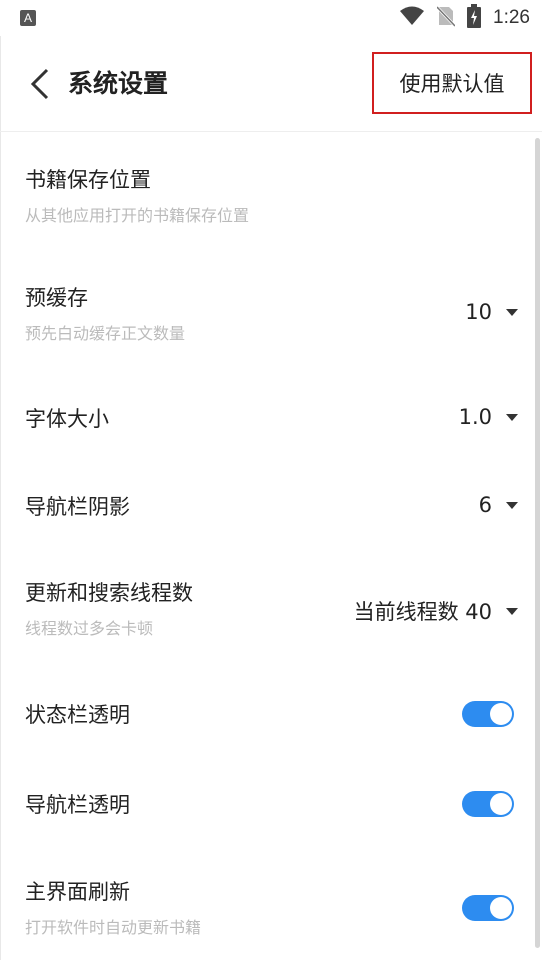  What do you see at coordinates (109, 593) in the screenshot?
I see `setting-title: 更新和搜索线程数` at bounding box center [109, 593].